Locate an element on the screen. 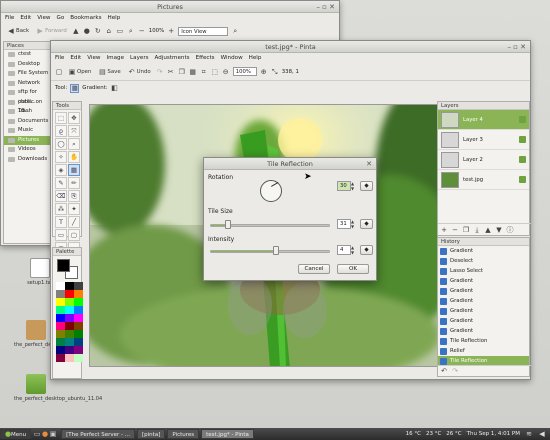 Image resolution: width=550 pixels, height=440 pixels. open-button: ▣ Open is located at coordinates (79, 71).